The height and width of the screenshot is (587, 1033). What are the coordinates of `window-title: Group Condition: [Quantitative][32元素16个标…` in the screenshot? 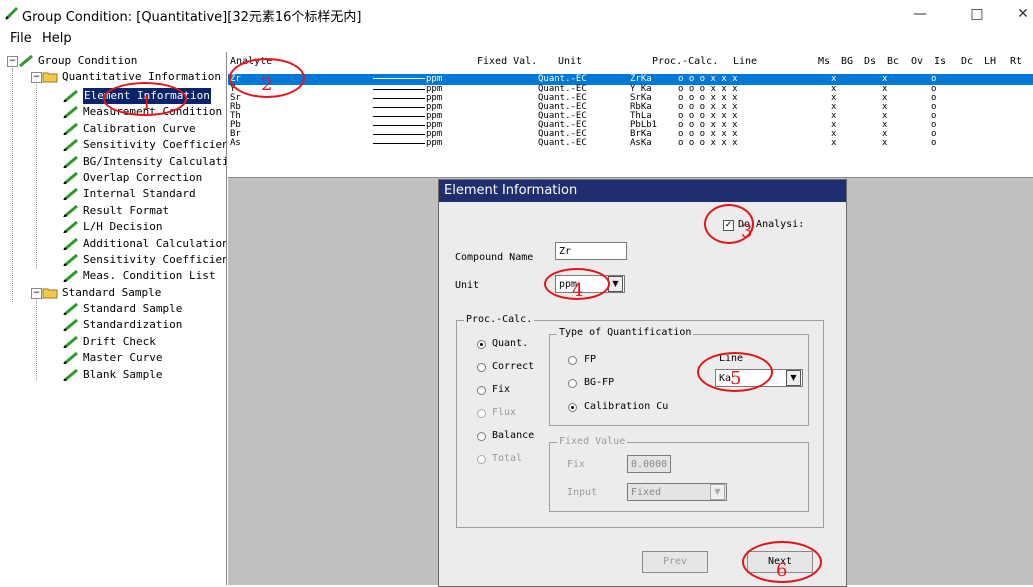 It's located at (192, 17).